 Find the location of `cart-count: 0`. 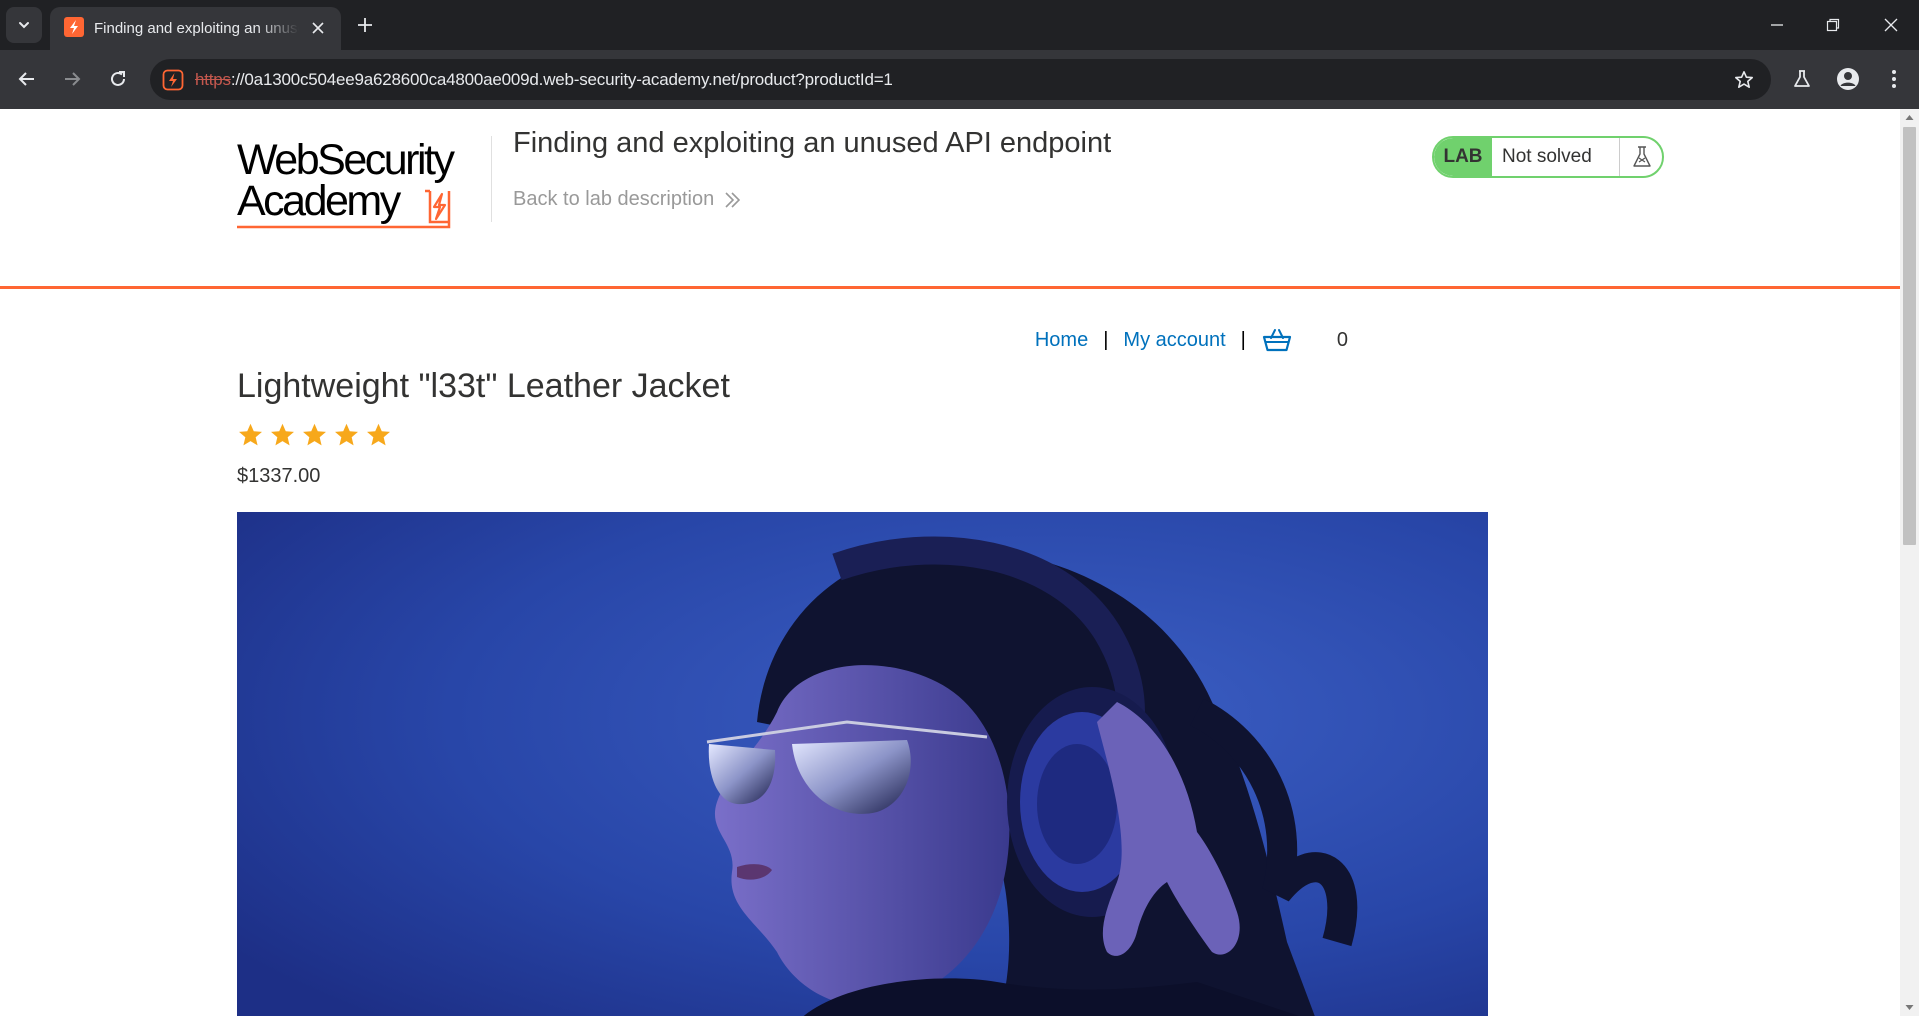

cart-count: 0 is located at coordinates (1342, 340).